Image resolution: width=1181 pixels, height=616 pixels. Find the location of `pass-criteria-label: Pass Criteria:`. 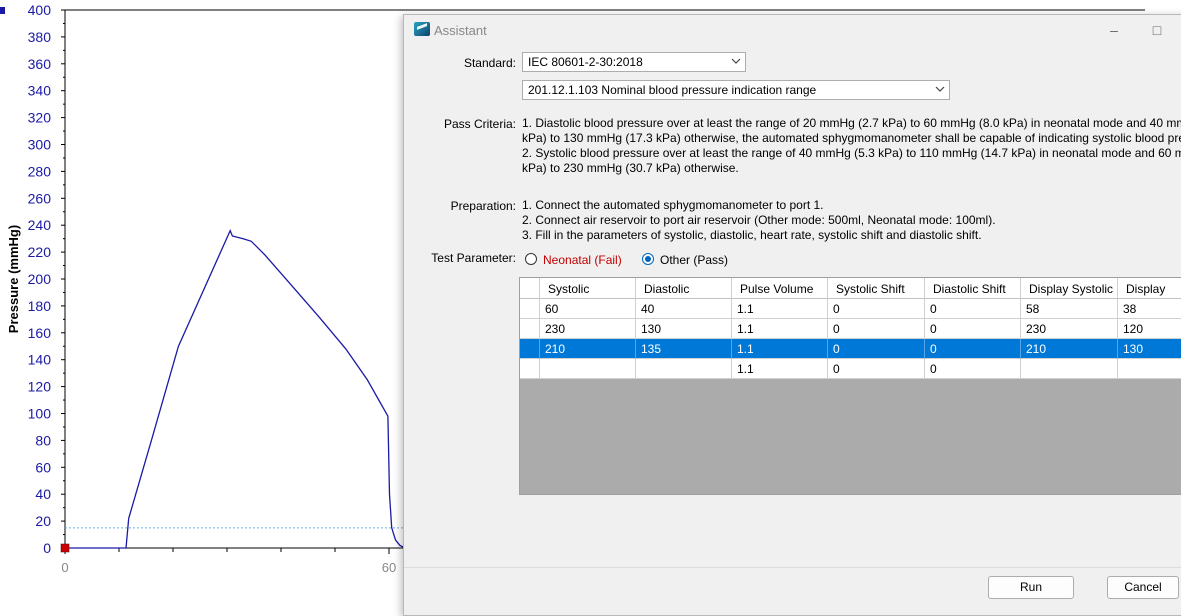

pass-criteria-label: Pass Criteria: is located at coordinates (479, 124).